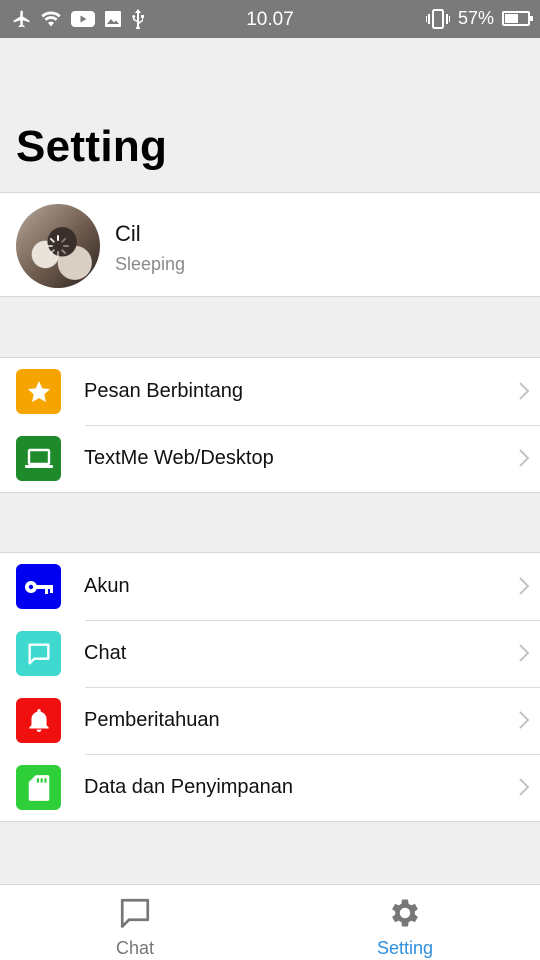  What do you see at coordinates (517, 18) in the screenshot?
I see `battery-icon` at bounding box center [517, 18].